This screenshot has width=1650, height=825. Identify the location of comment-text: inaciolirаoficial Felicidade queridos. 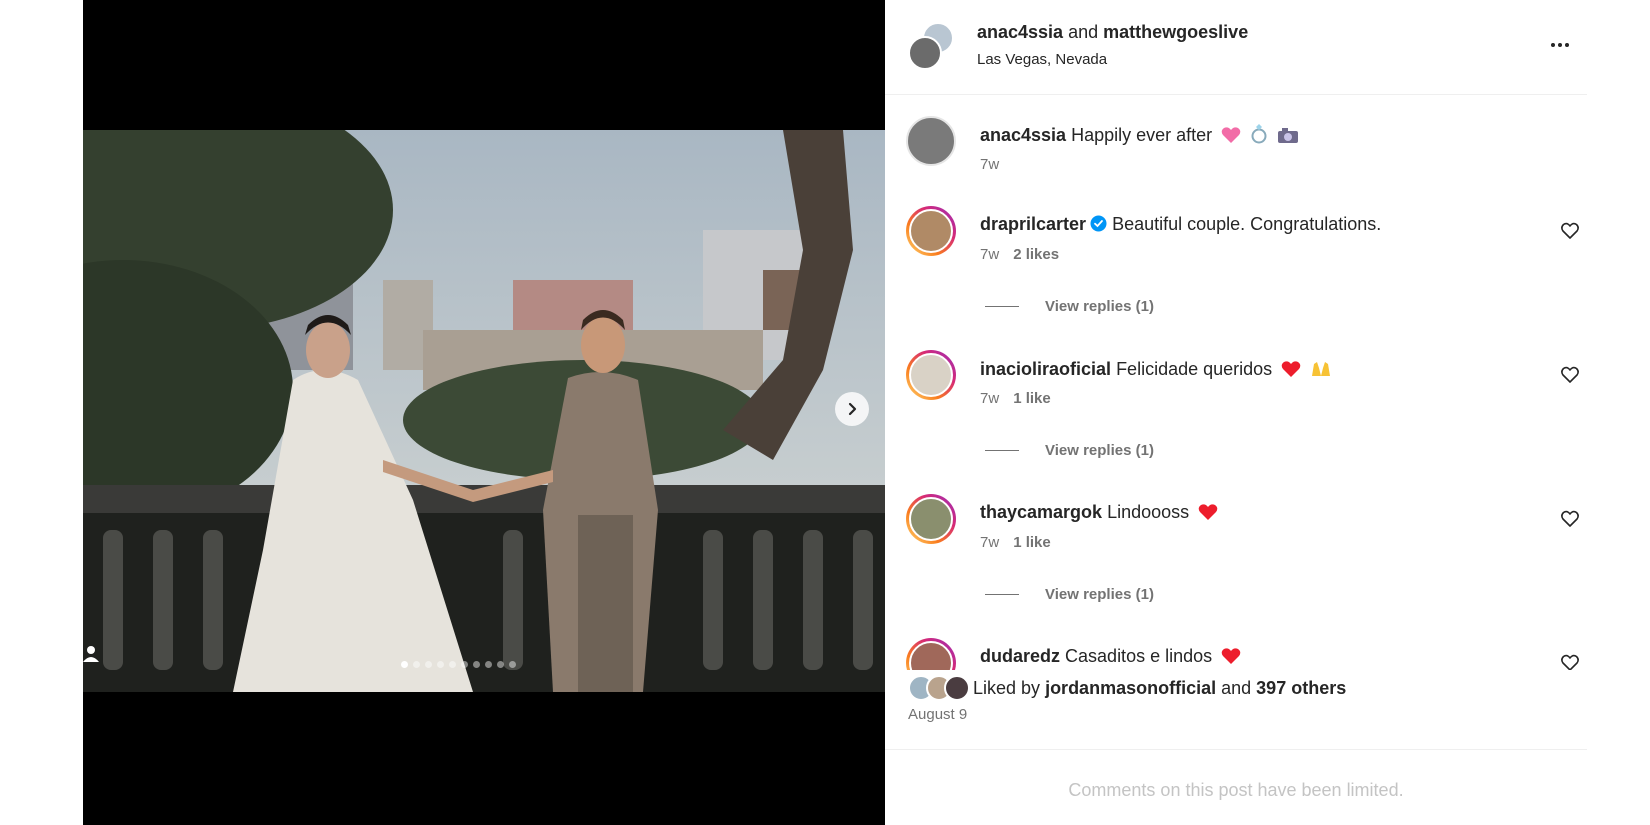
(1156, 370).